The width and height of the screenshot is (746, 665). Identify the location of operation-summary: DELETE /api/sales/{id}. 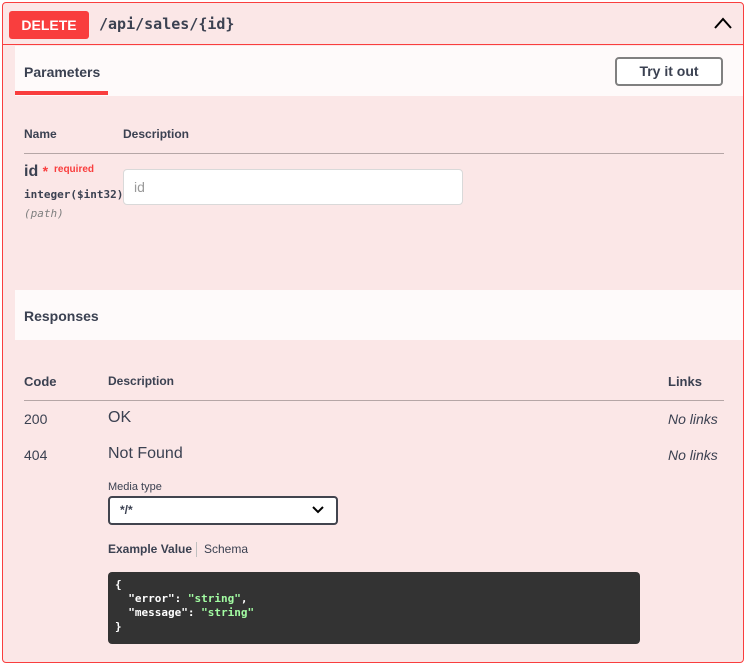
(373, 24).